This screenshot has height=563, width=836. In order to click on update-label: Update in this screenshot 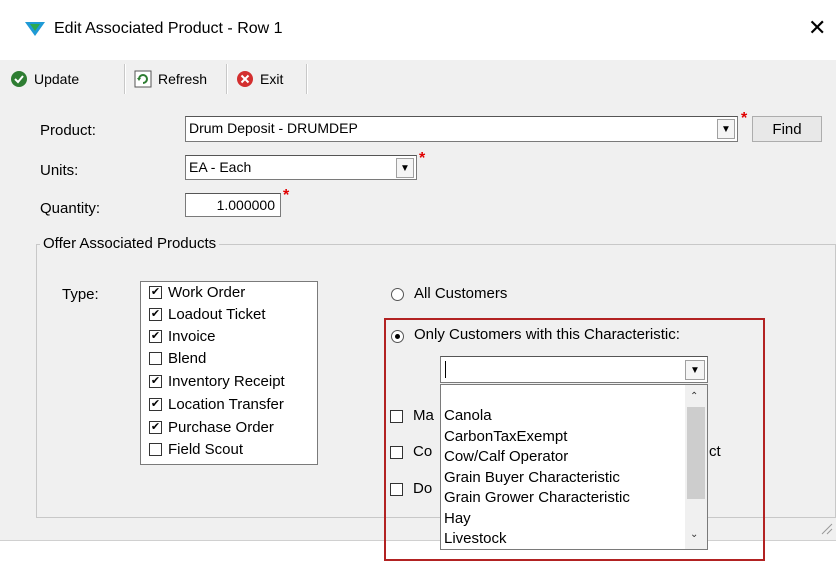, I will do `click(57, 79)`.